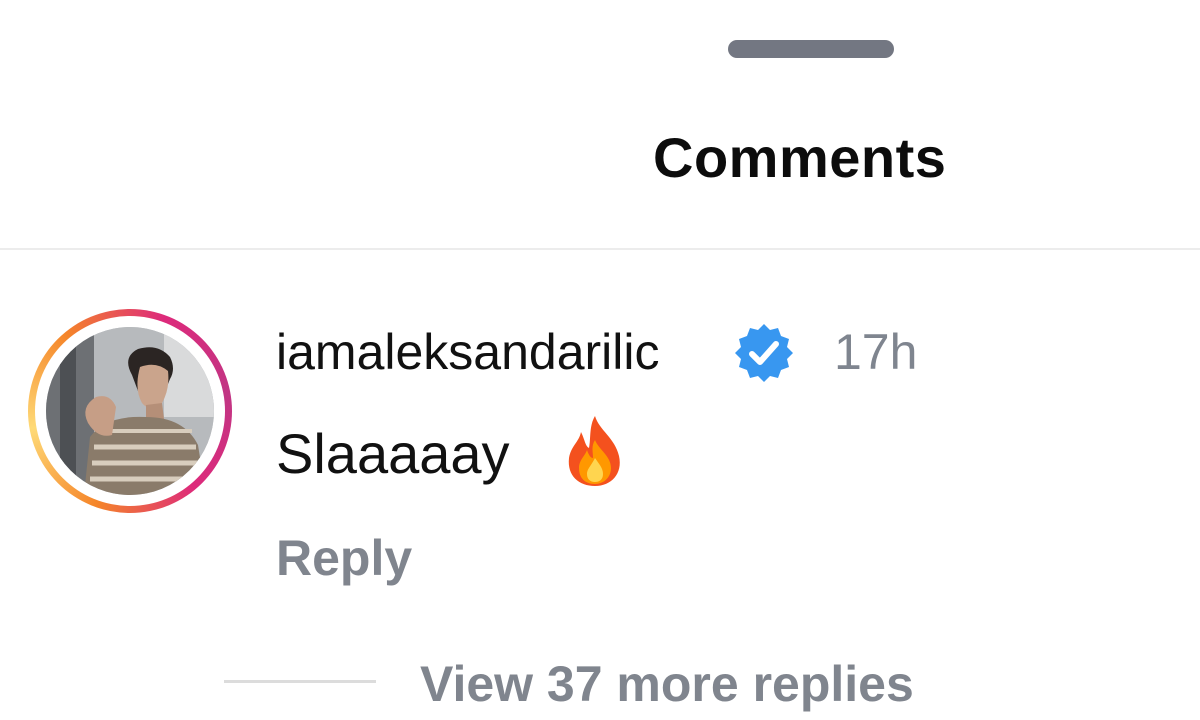 Image resolution: width=1200 pixels, height=720 pixels. Describe the element at coordinates (393, 453) in the screenshot. I see `comment-text: Slaaaaay` at that location.